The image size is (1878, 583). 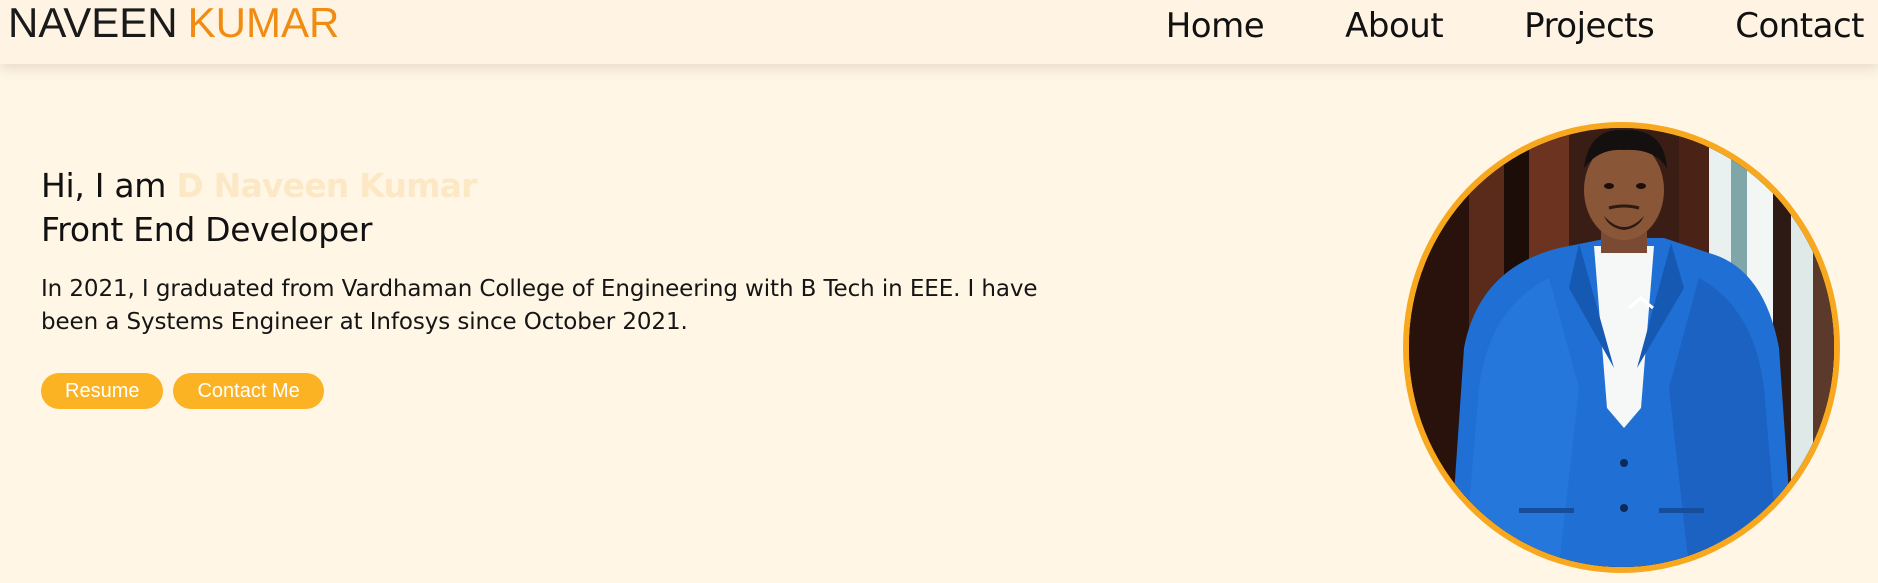 I want to click on greeting-text: Hi, I am, so click(x=104, y=185).